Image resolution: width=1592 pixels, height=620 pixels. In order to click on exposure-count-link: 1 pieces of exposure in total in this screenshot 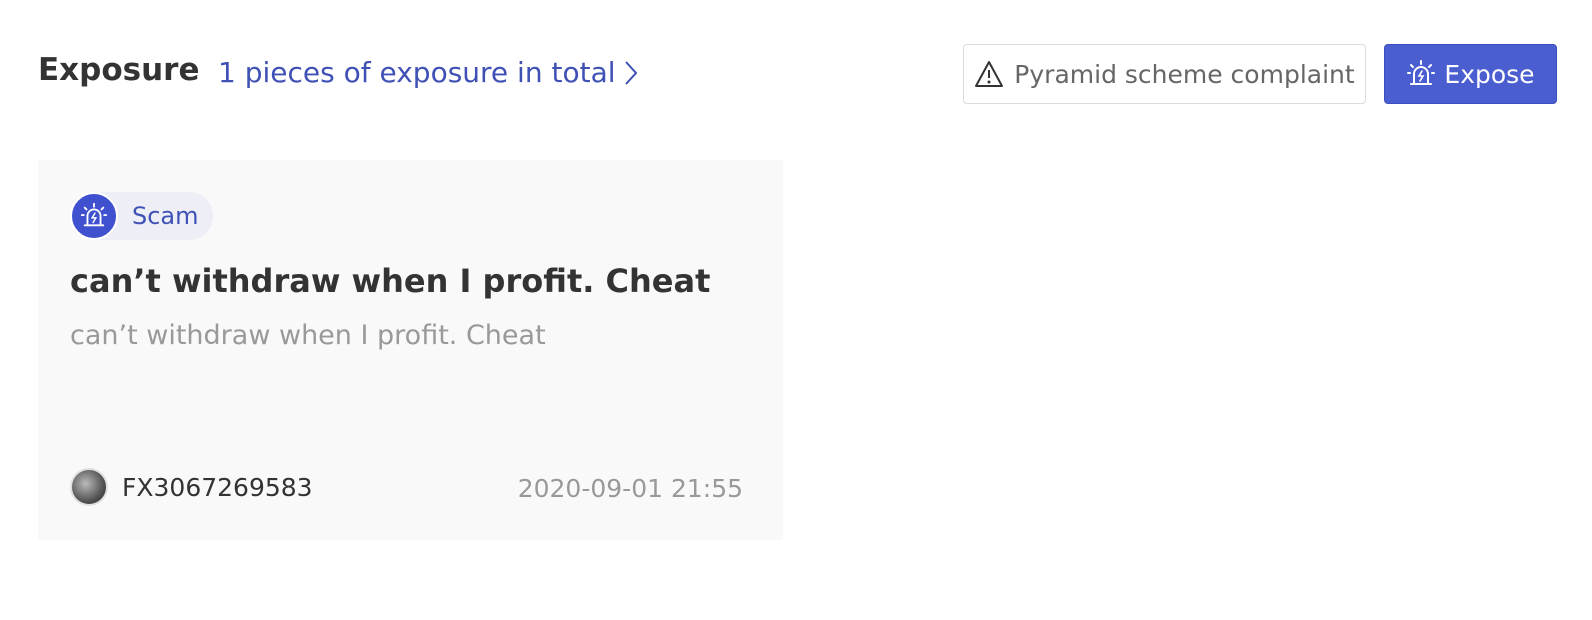, I will do `click(428, 72)`.